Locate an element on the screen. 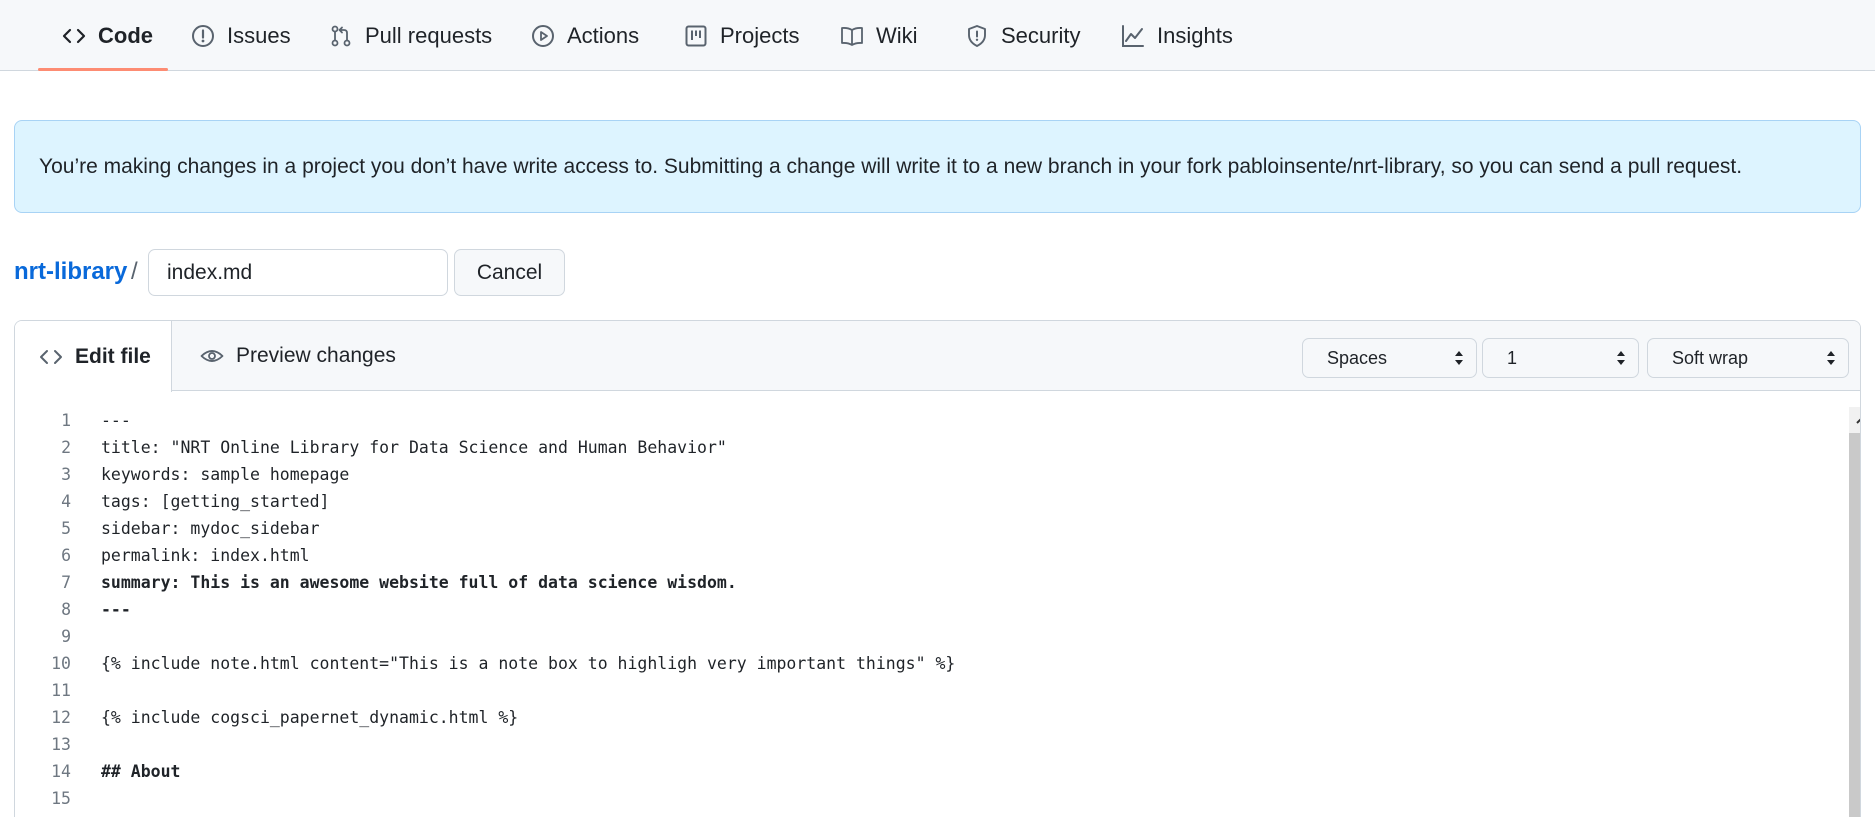  line-text: sidebar: mydoc_sidebar is located at coordinates (210, 528).